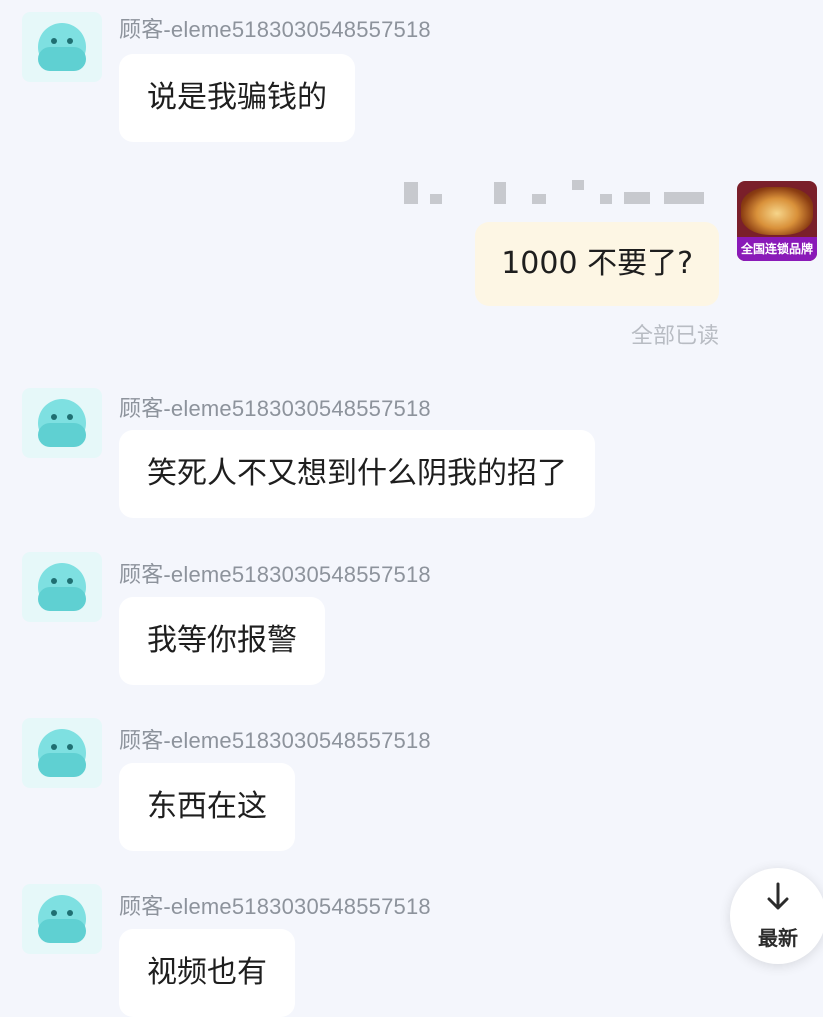 The image size is (823, 1017). I want to click on blurred-store-name, so click(560, 193).